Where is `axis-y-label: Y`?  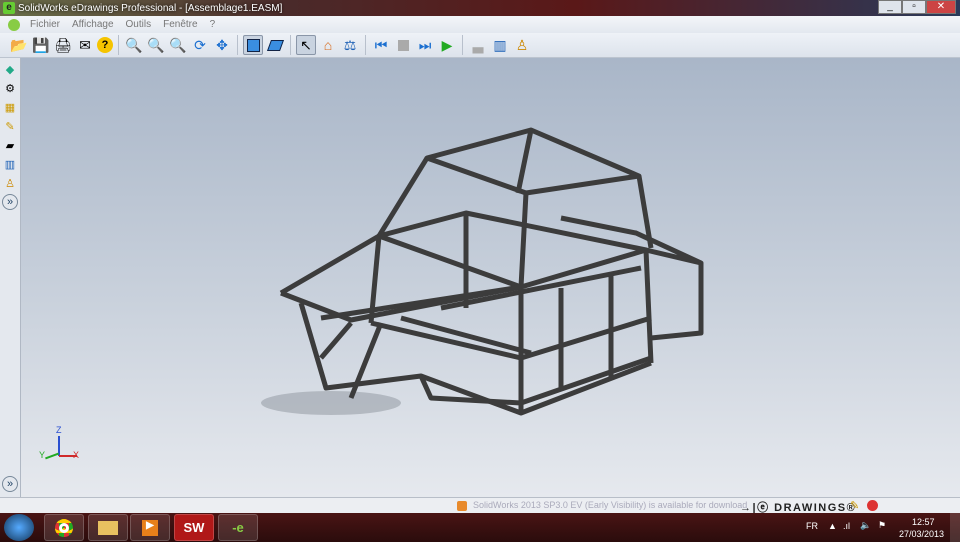 axis-y-label: Y is located at coordinates (42, 455).